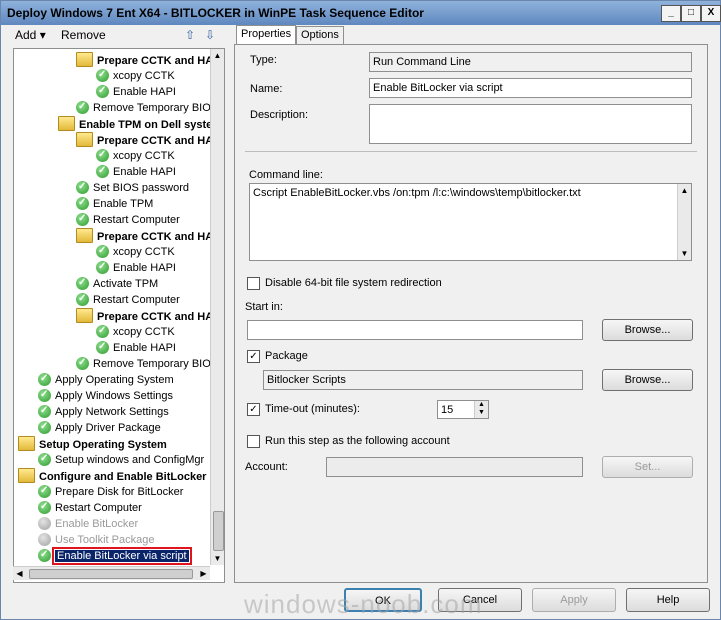 The width and height of the screenshot is (721, 620). I want to click on add-button: Add ▾, so click(30, 35).